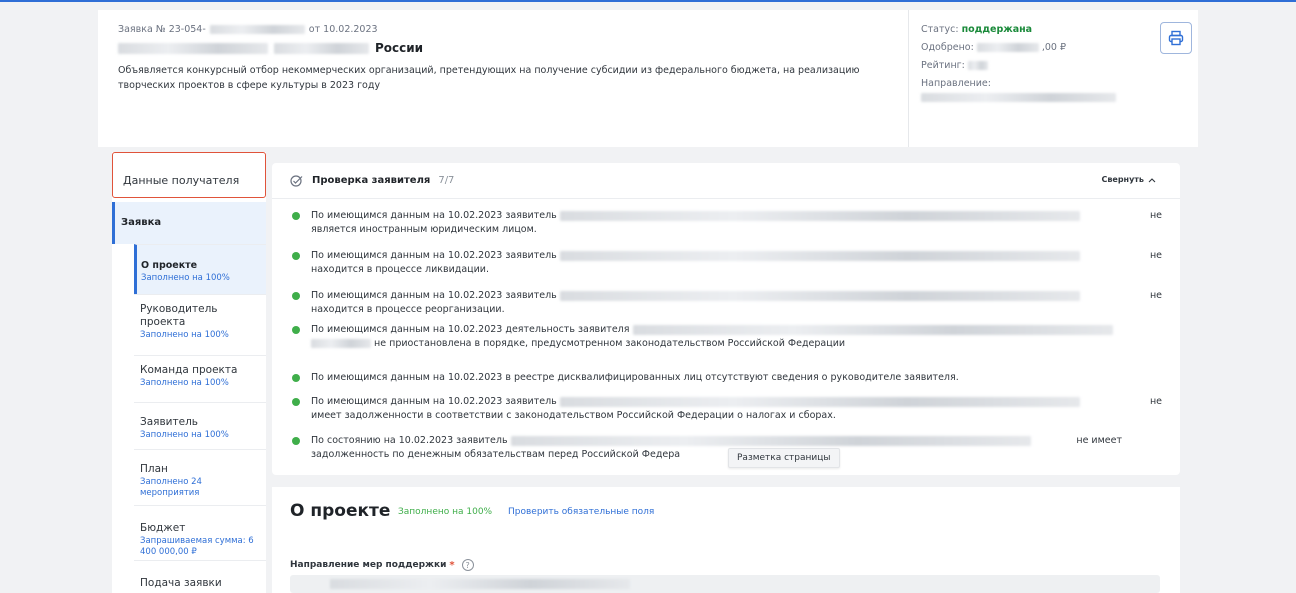 Image resolution: width=1296 pixels, height=593 pixels. I want to click on approved-row: Одобрено: ,00 ₽, so click(994, 47).